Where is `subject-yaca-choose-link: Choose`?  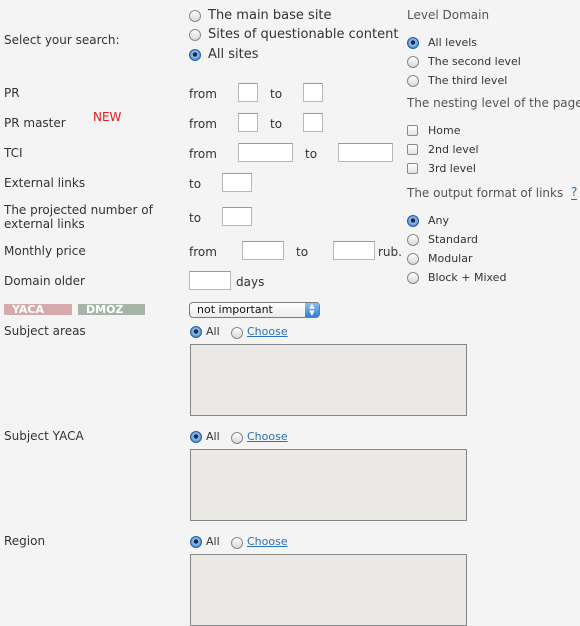 subject-yaca-choose-link: Choose is located at coordinates (267, 436).